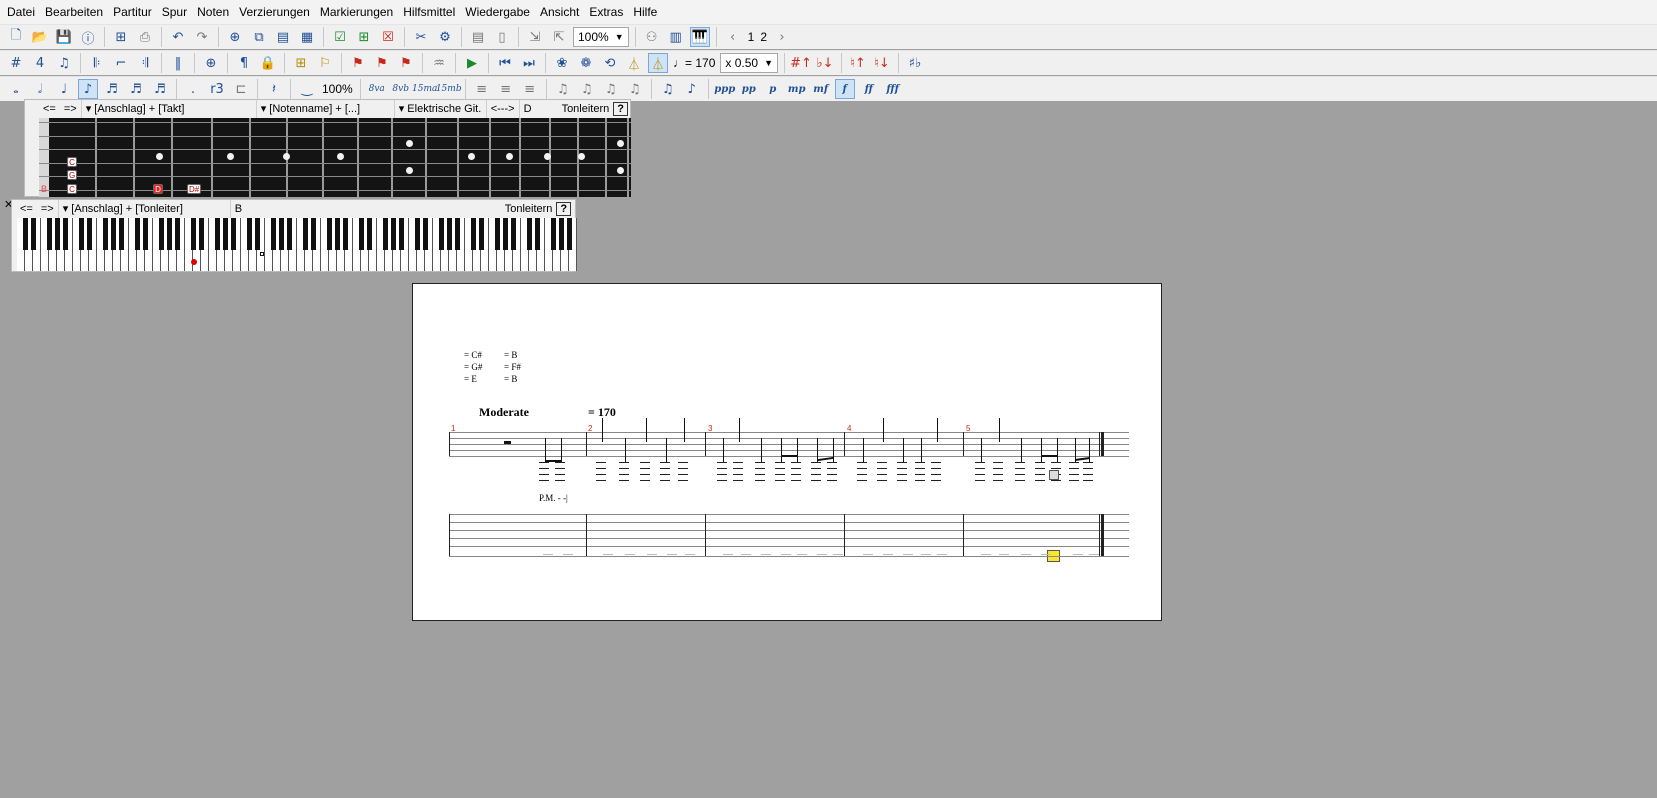  What do you see at coordinates (733, 37) in the screenshot?
I see `prev-page-icon: ‹` at bounding box center [733, 37].